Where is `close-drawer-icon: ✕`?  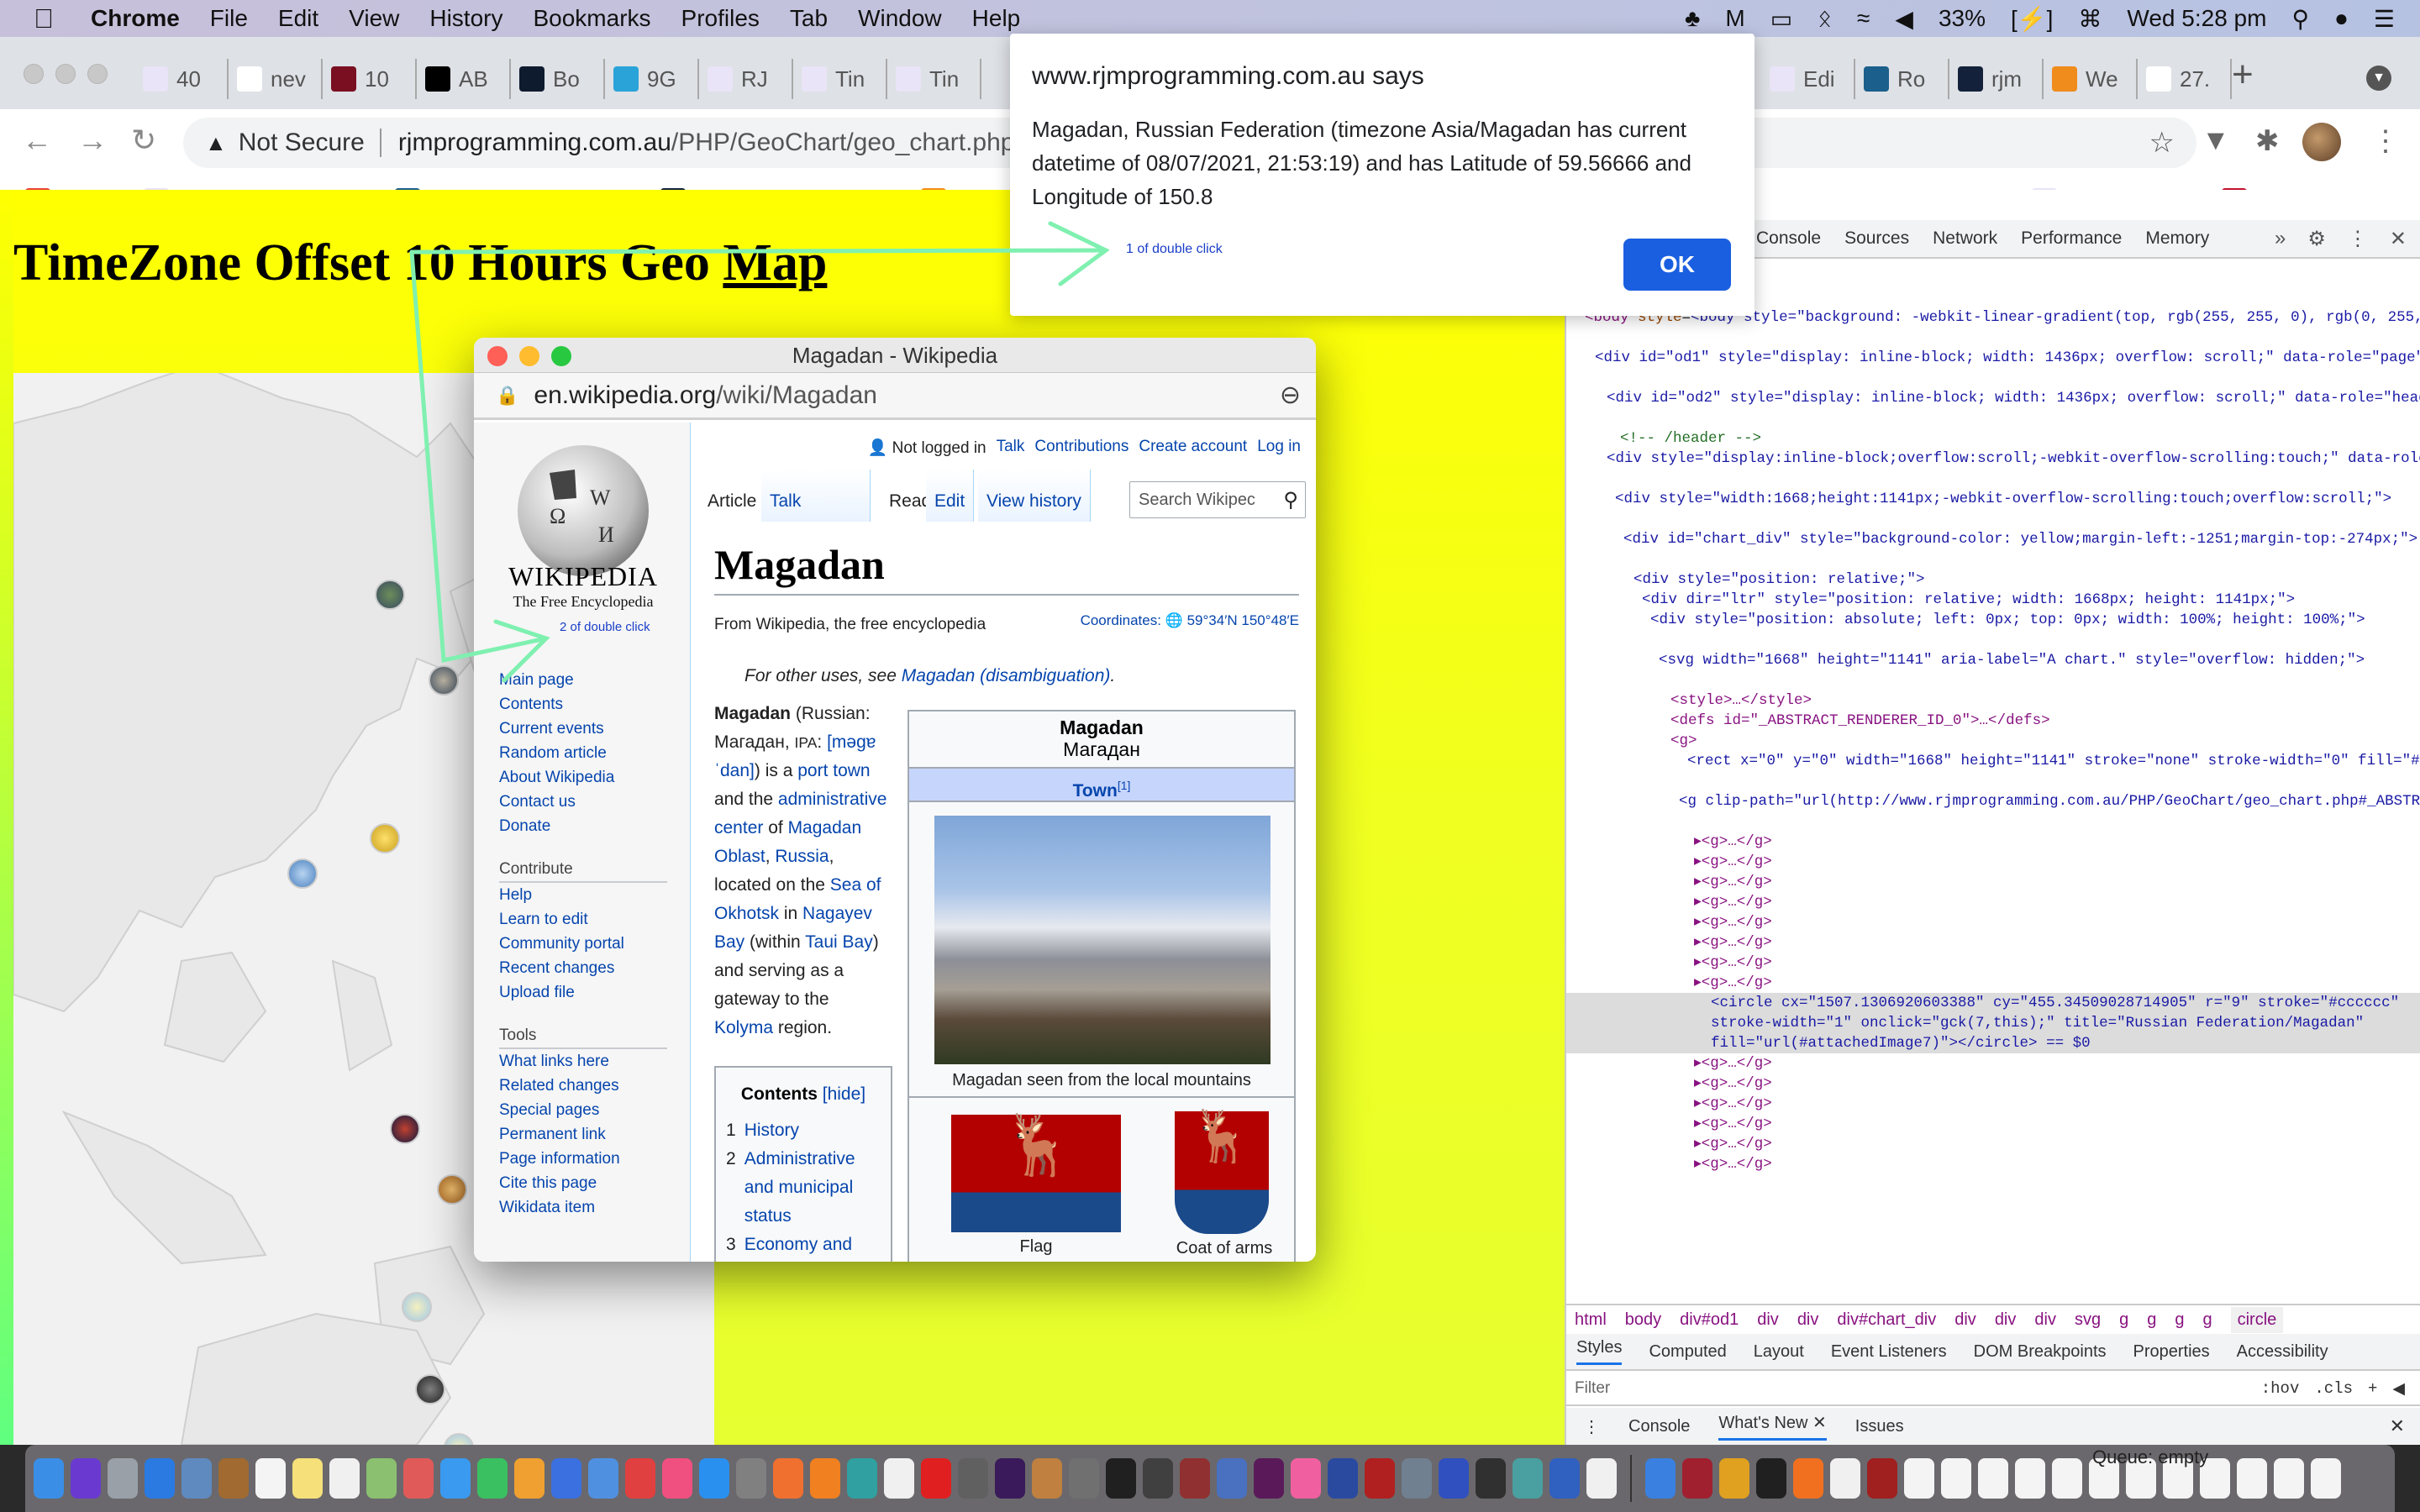 close-drawer-icon: ✕ is located at coordinates (2397, 1426).